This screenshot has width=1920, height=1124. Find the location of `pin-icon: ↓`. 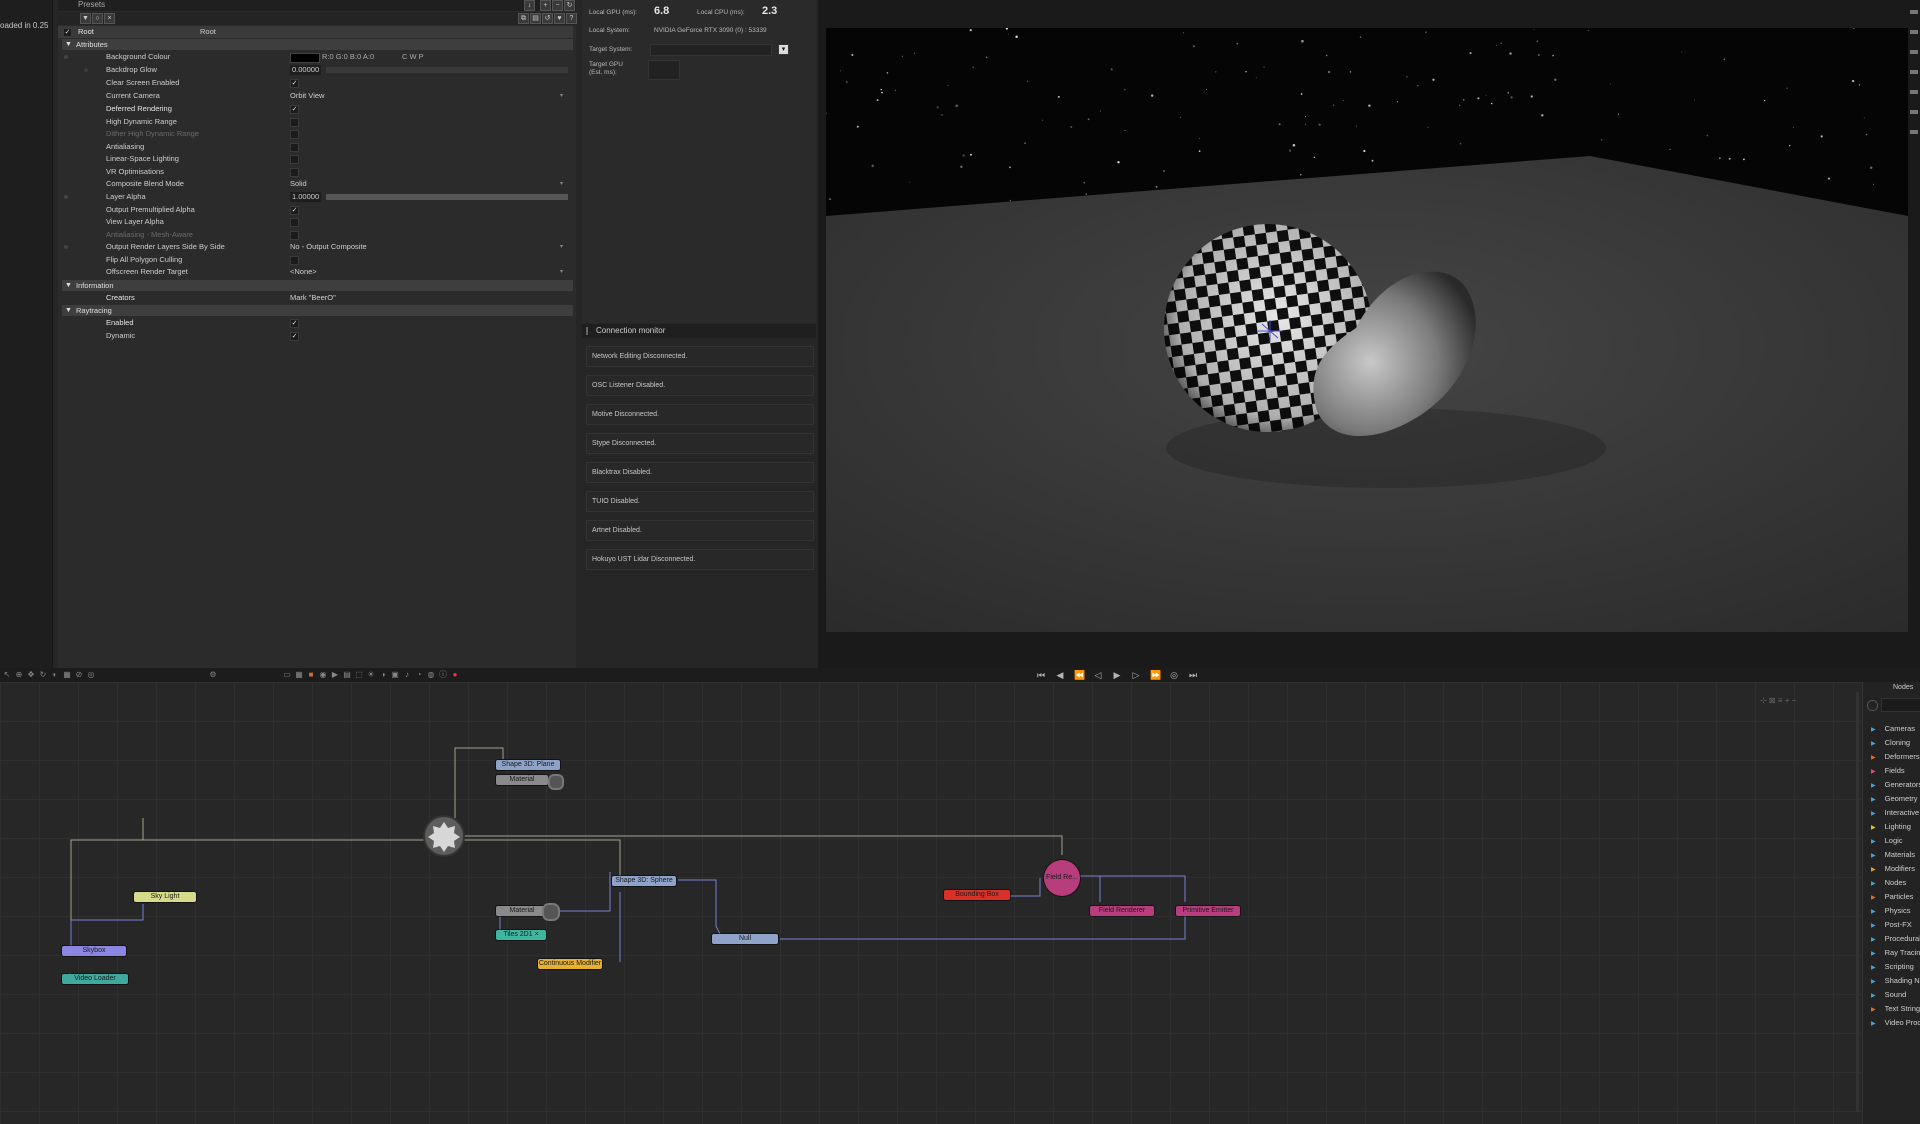

pin-icon: ↓ is located at coordinates (529, 5).